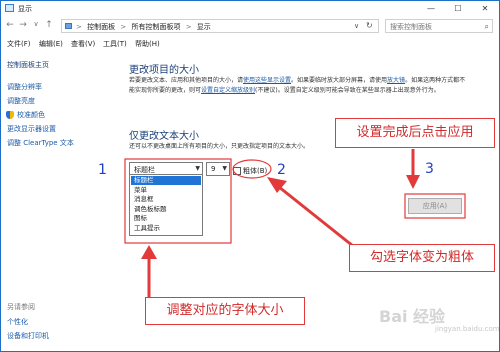  I want to click on menu-tools: 工具(T), so click(115, 44).